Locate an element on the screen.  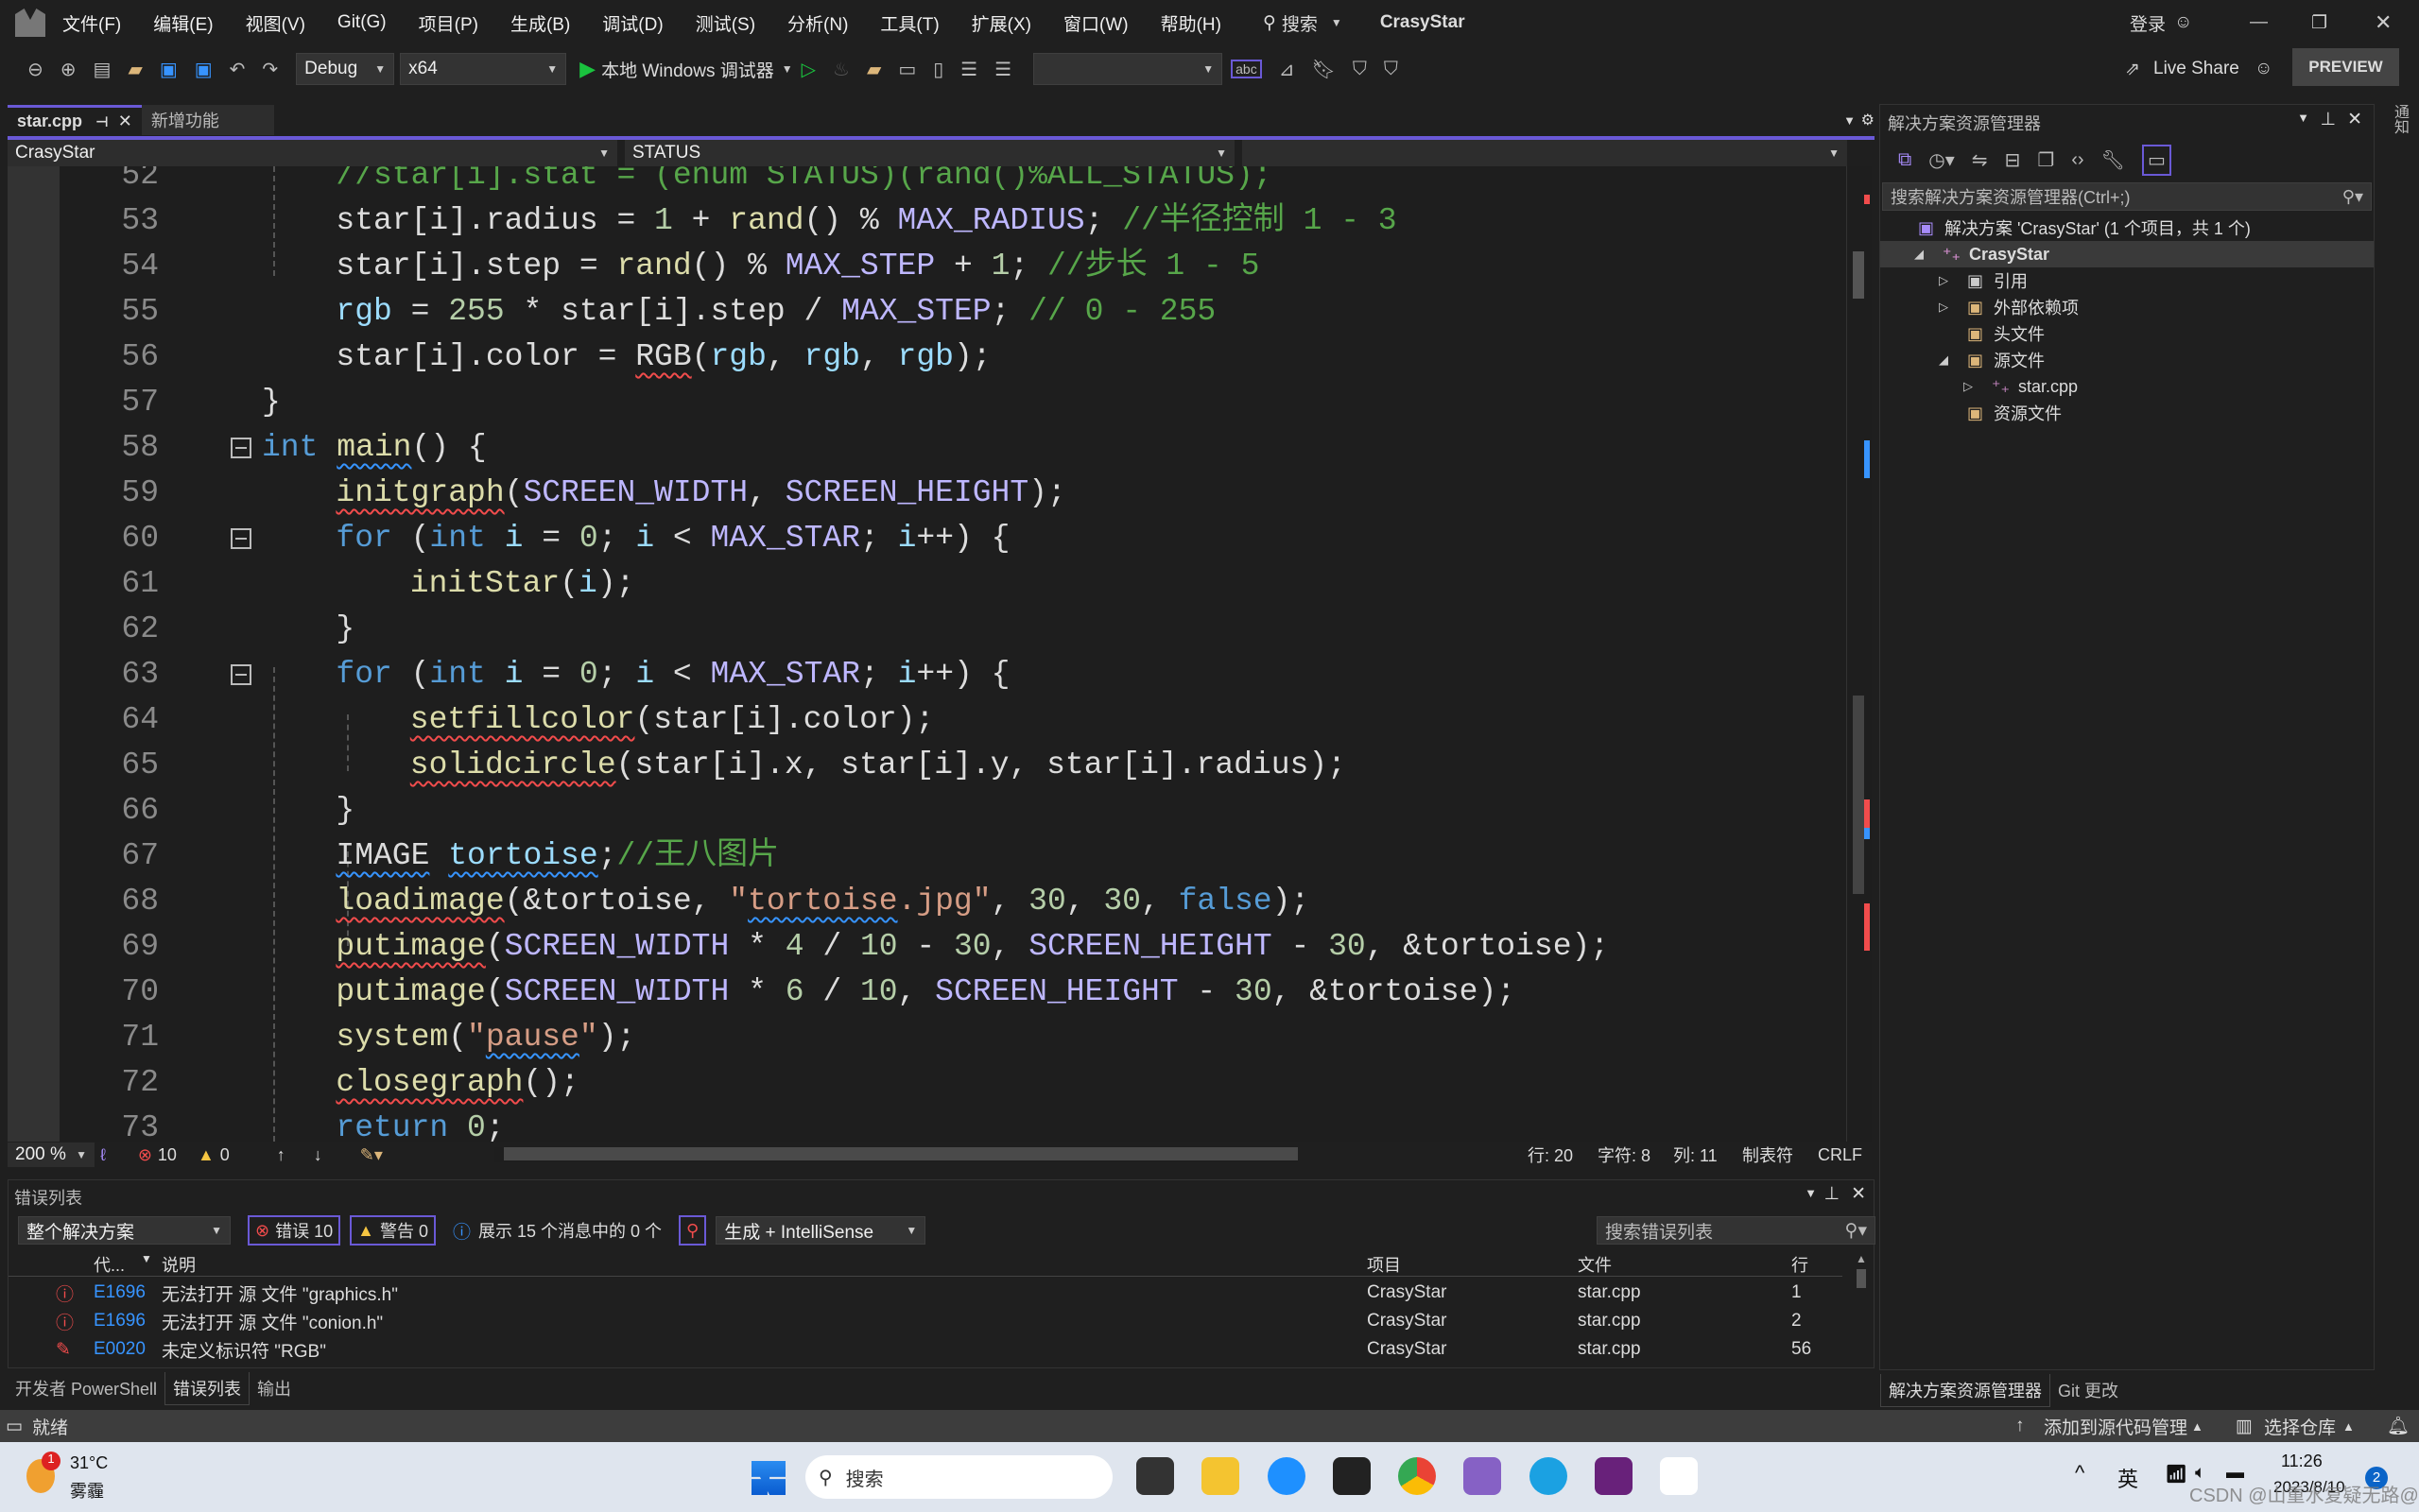
col-line: 行 is located at coordinates (1799, 1264).